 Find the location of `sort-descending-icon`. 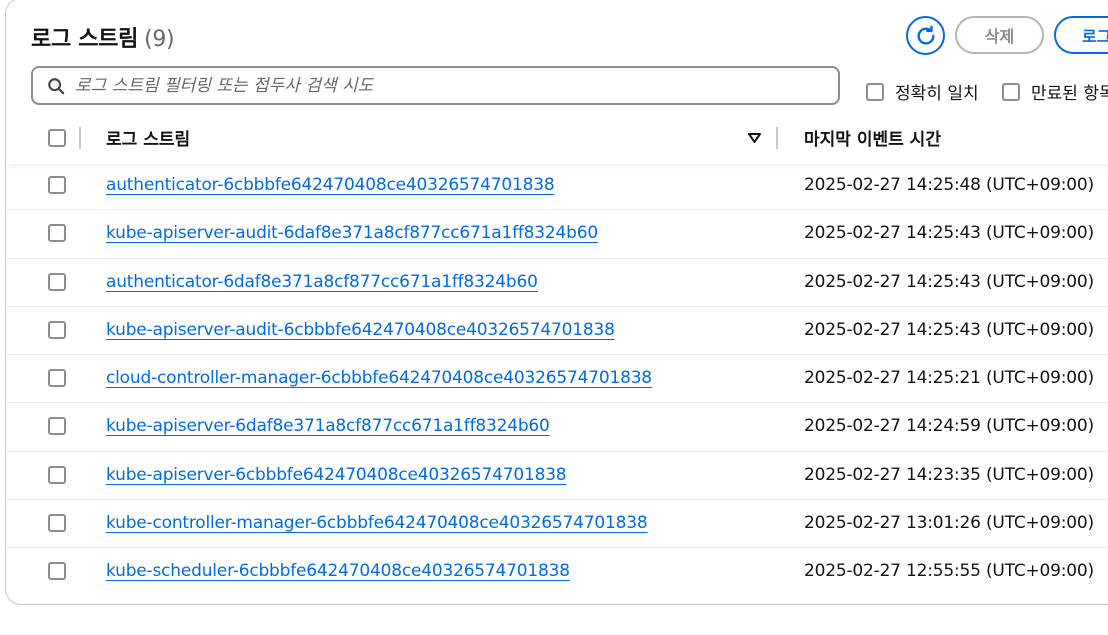

sort-descending-icon is located at coordinates (754, 138).